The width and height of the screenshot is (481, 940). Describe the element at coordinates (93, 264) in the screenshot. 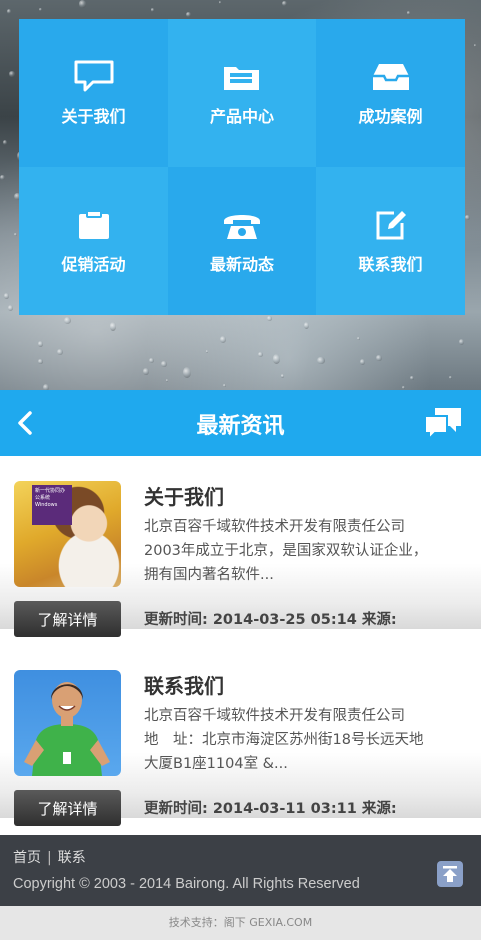

I see `menu-tile-label: 促销活动` at that location.